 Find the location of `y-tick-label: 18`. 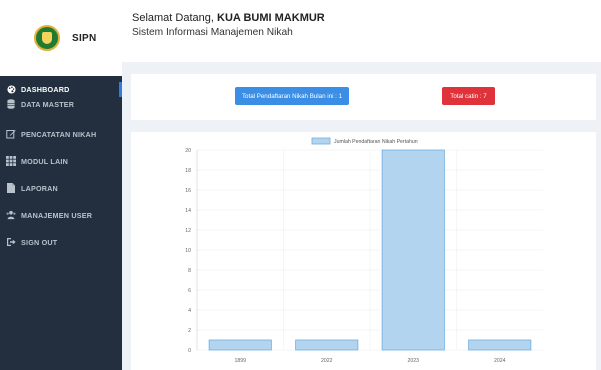

y-tick-label: 18 is located at coordinates (188, 171).